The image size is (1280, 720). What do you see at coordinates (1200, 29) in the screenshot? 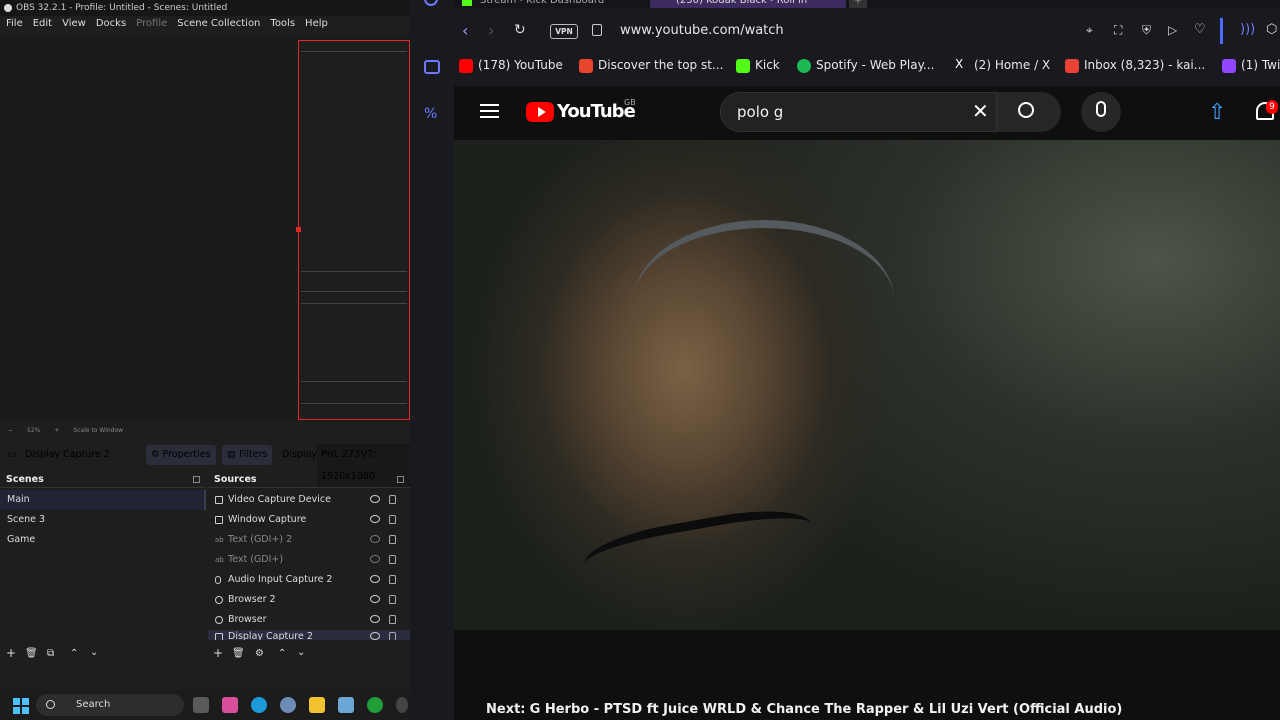
I see `heart-icon: ♡` at bounding box center [1200, 29].